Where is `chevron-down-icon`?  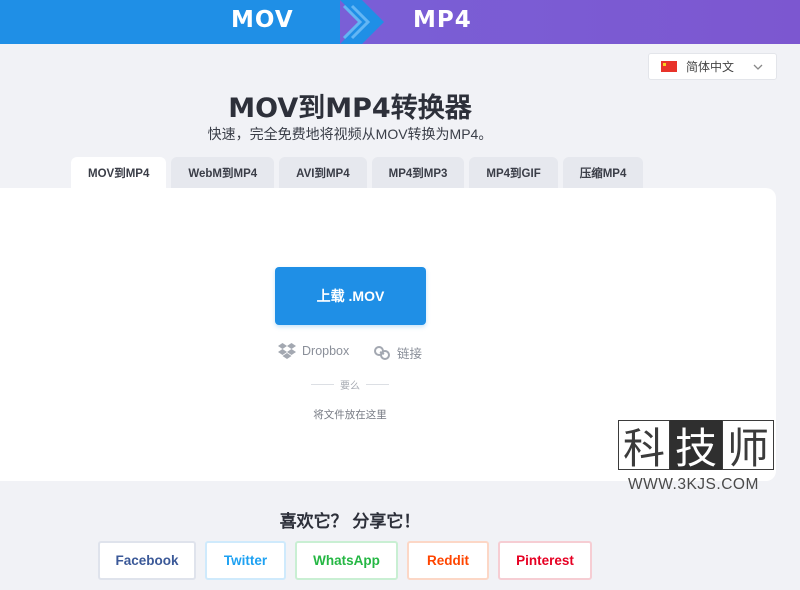
chevron-down-icon is located at coordinates (758, 67).